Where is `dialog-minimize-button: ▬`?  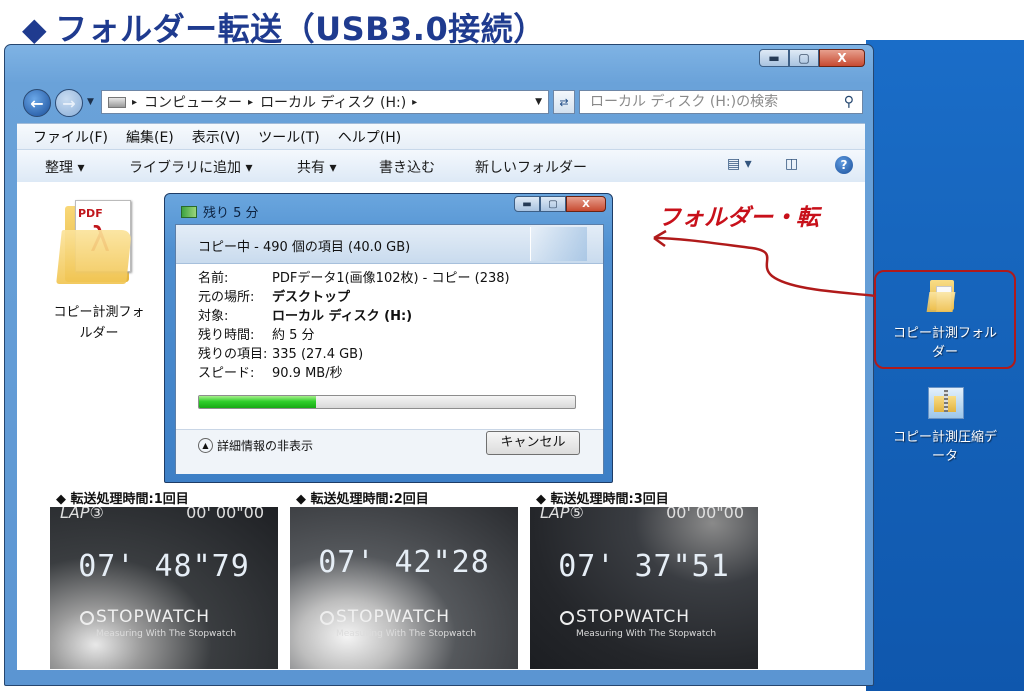
dialog-minimize-button: ▬ is located at coordinates (527, 204).